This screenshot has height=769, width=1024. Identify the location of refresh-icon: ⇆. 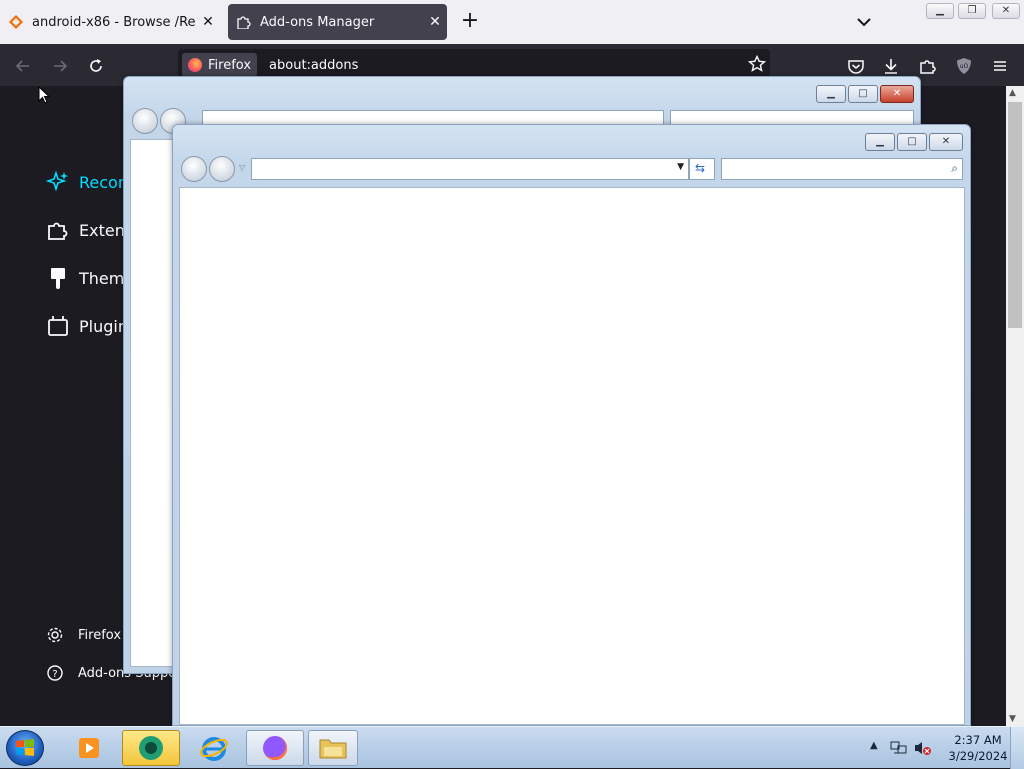
(700, 168).